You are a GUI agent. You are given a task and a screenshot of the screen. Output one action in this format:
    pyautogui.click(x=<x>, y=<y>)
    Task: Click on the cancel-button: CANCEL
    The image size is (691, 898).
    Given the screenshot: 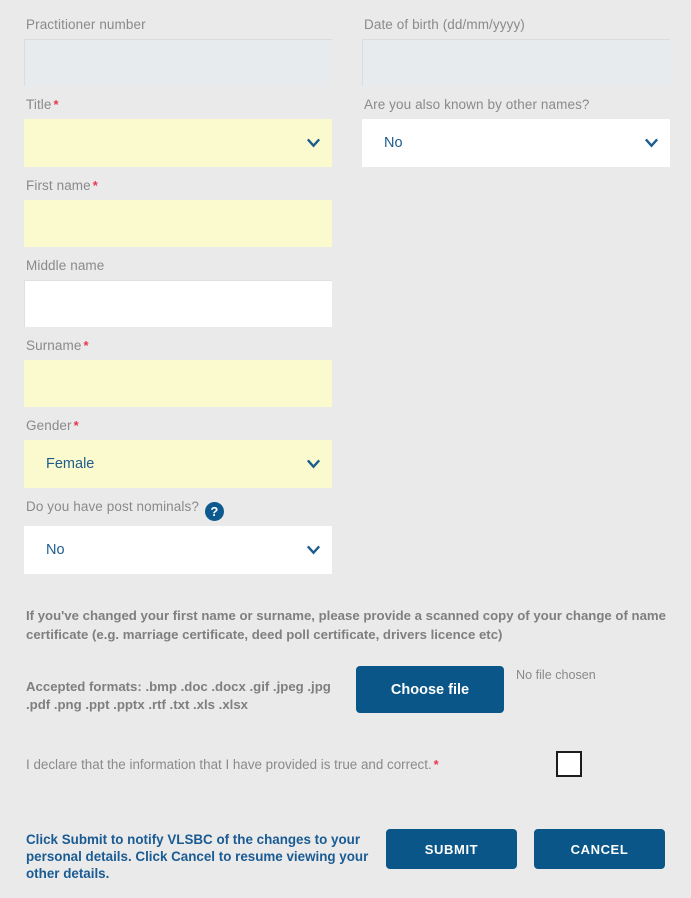 What is the action you would take?
    pyautogui.click(x=599, y=849)
    